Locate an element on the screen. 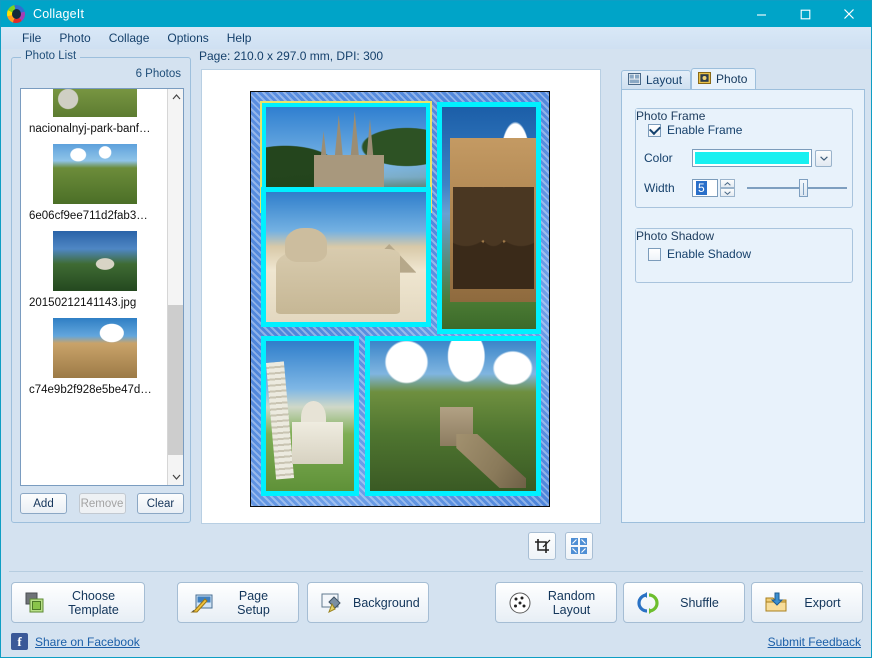 The width and height of the screenshot is (872, 658). frame-width-label: Width is located at coordinates (659, 188).